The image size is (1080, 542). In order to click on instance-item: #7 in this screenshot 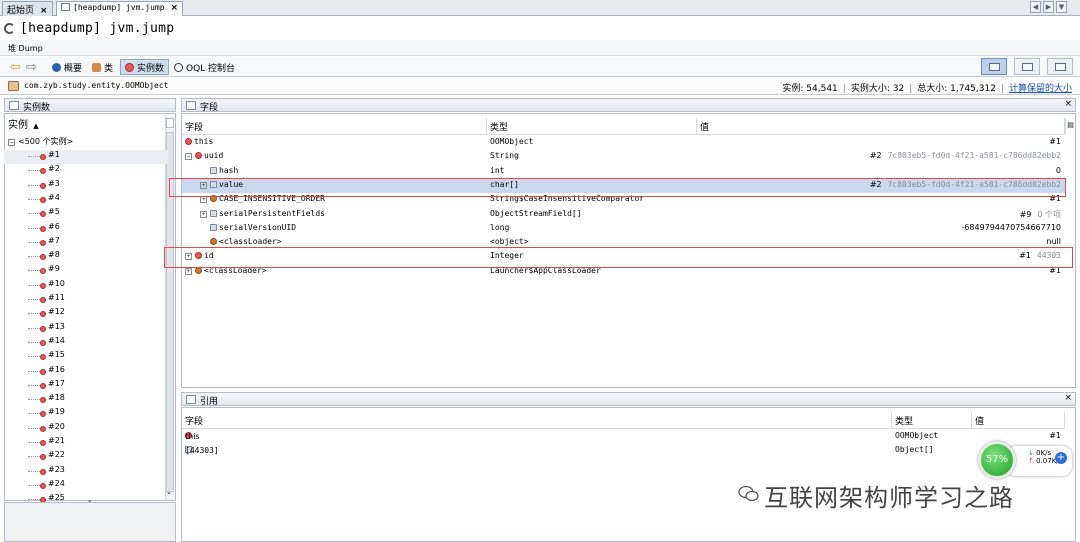, I will do `click(86, 243)`.